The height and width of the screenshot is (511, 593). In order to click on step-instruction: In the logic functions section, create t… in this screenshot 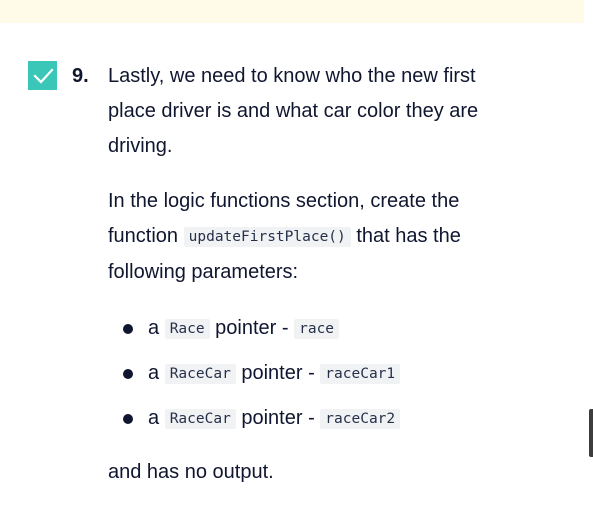, I will do `click(318, 237)`.